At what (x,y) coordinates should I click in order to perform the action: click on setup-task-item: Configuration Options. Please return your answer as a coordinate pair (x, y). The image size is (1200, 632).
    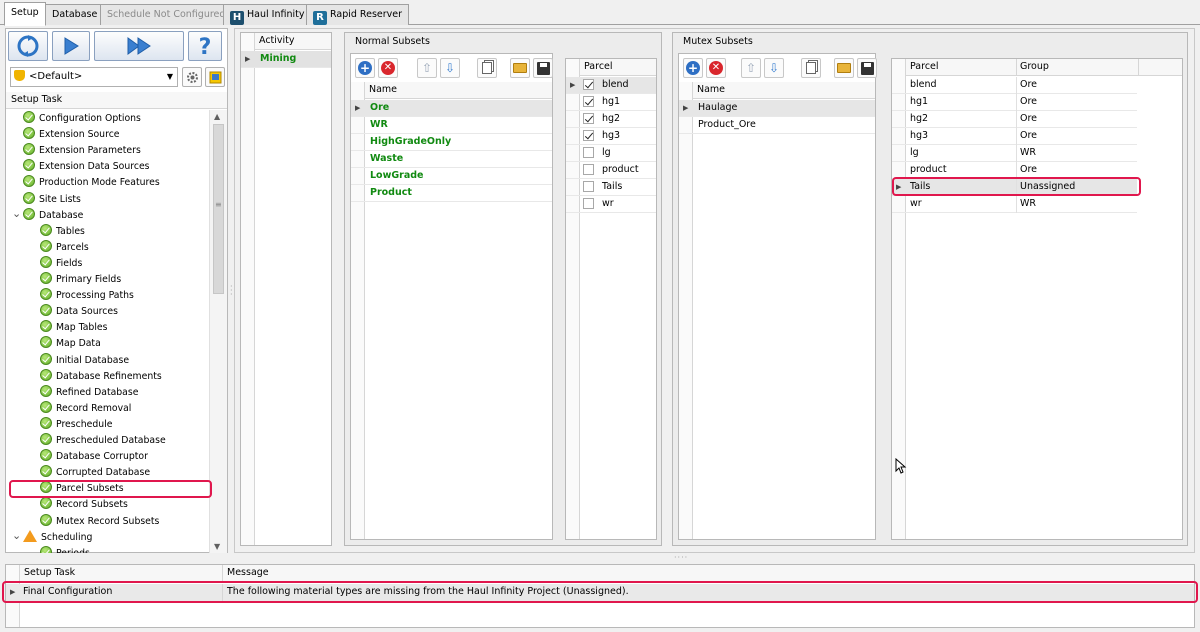
    Looking at the image, I should click on (82, 119).